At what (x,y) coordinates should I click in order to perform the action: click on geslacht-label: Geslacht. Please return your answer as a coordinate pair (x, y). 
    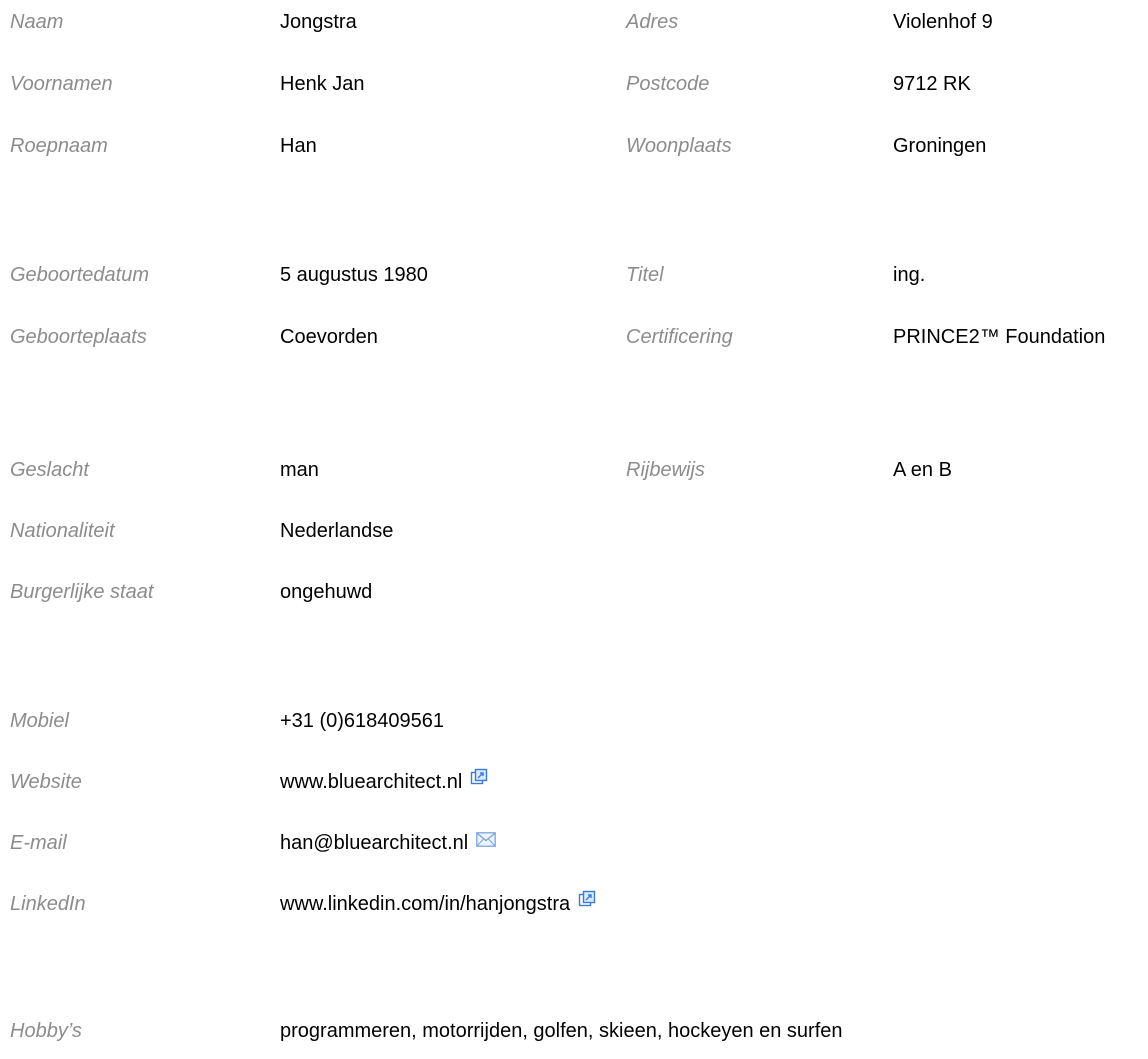
    Looking at the image, I should click on (49, 470).